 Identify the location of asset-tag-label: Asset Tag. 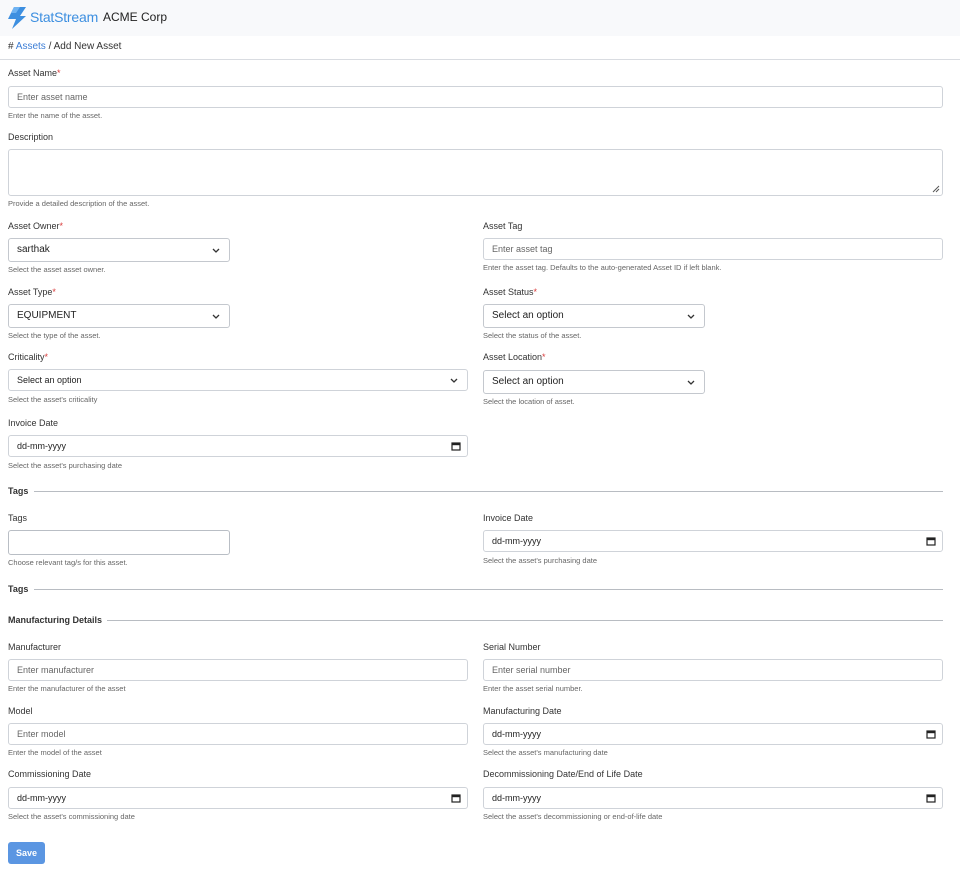
(503, 226).